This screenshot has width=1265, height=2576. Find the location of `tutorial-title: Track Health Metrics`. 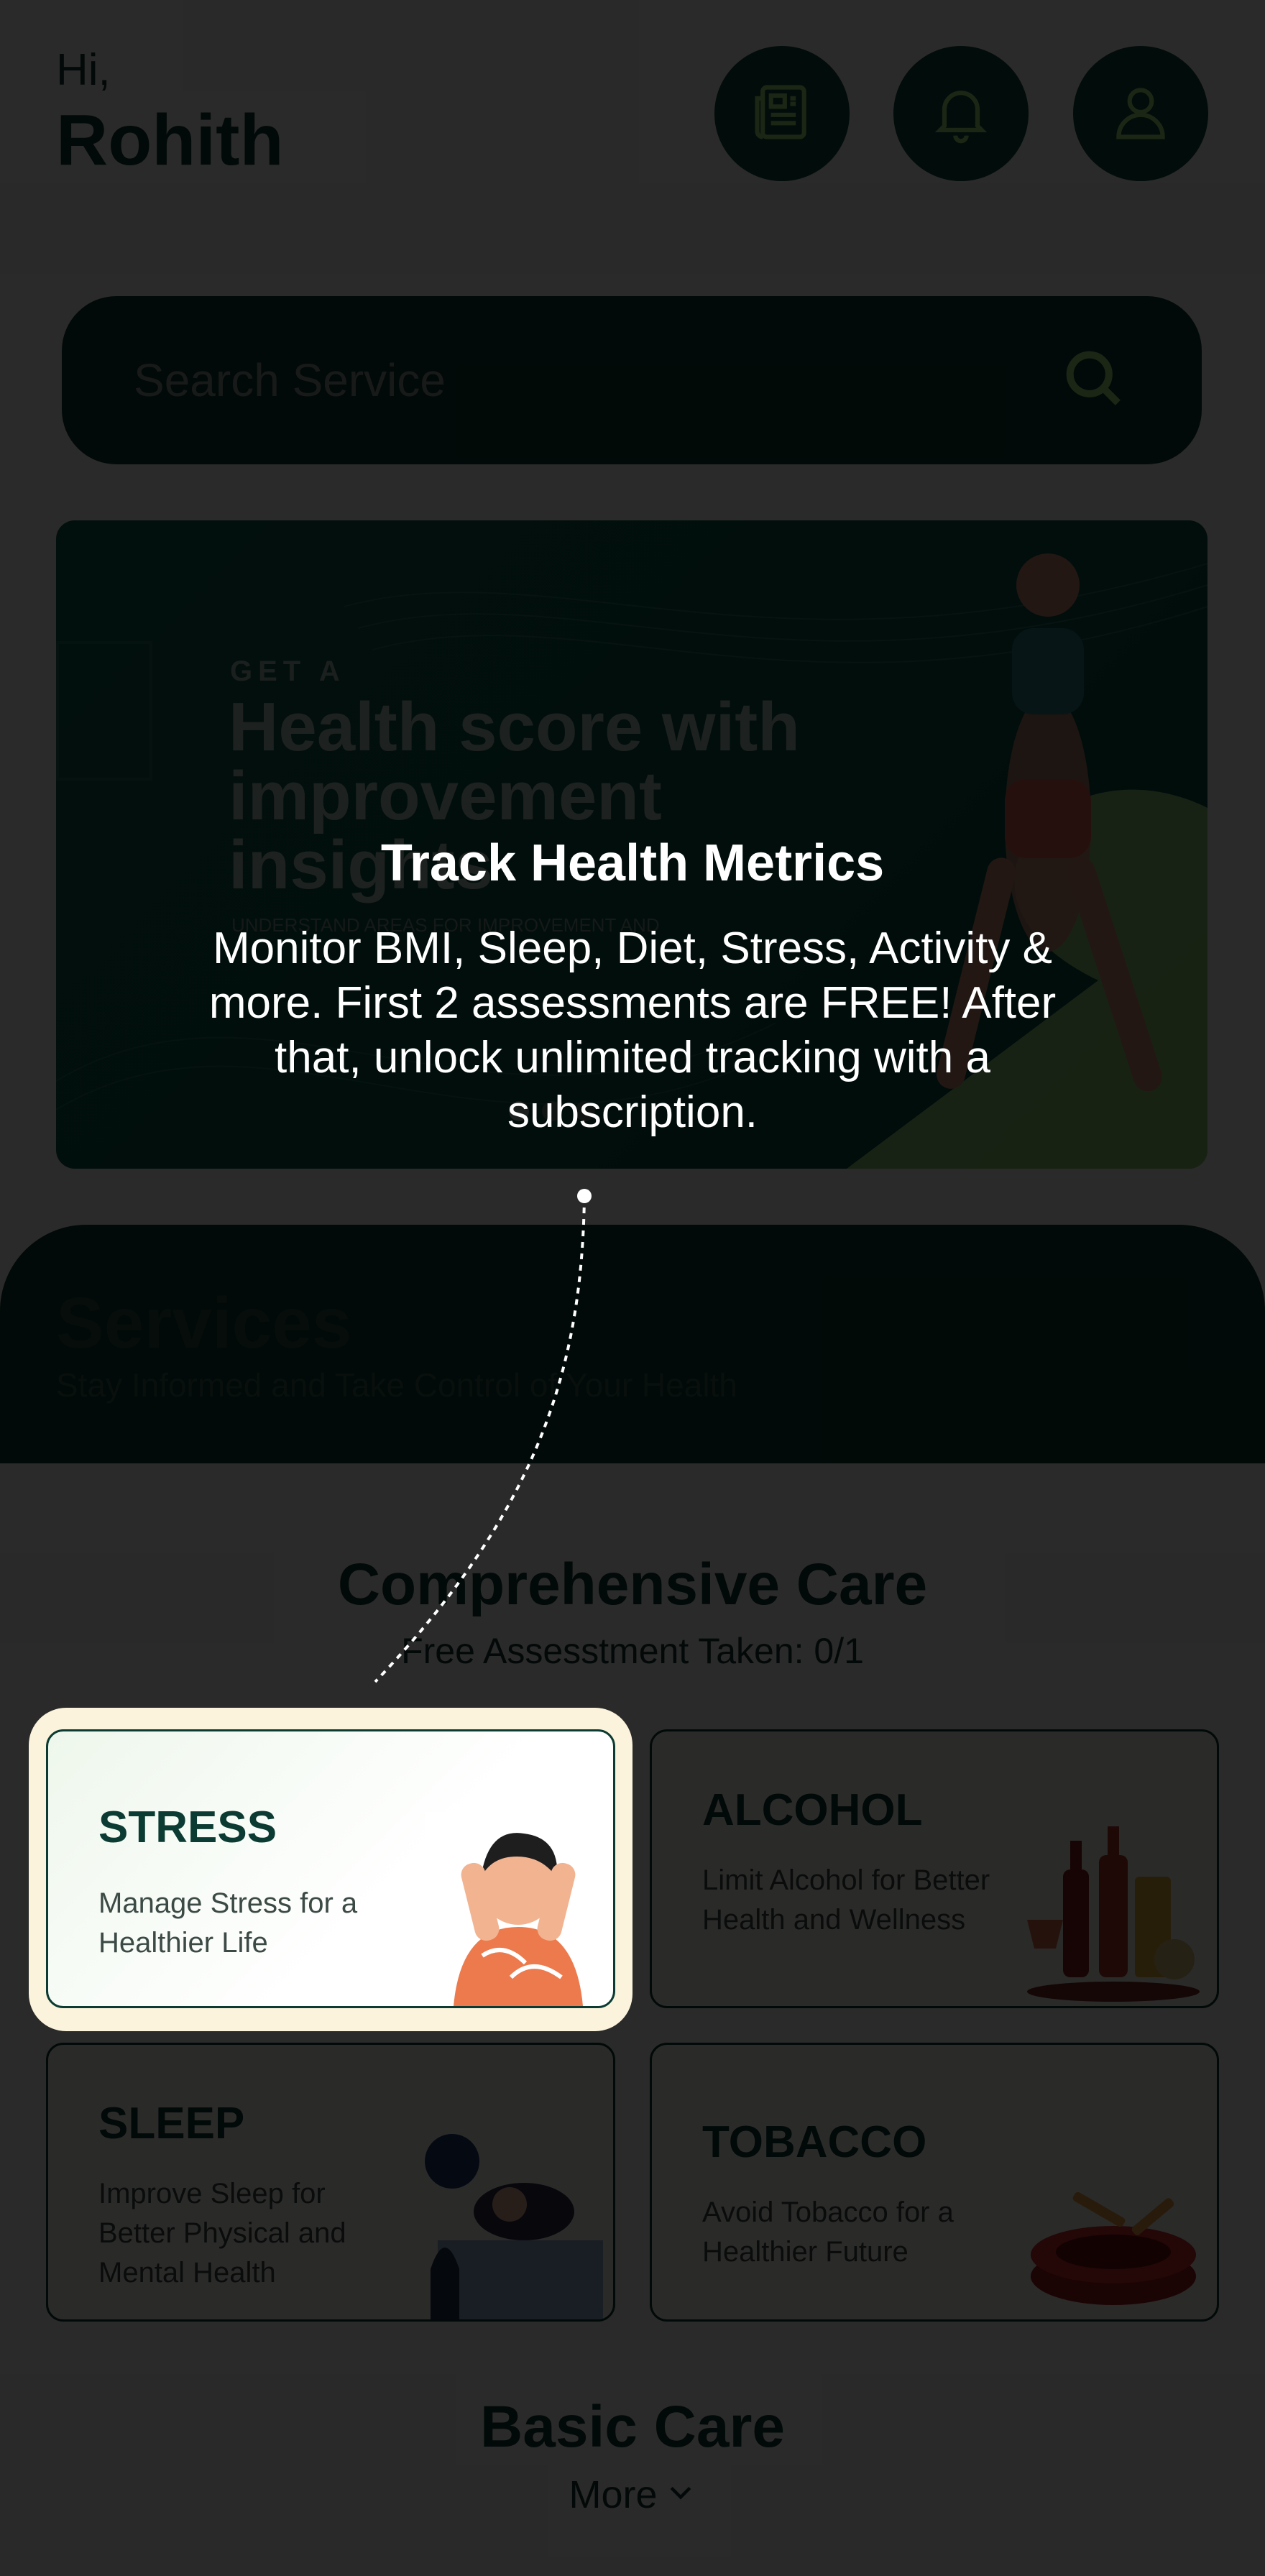

tutorial-title: Track Health Metrics is located at coordinates (632, 863).